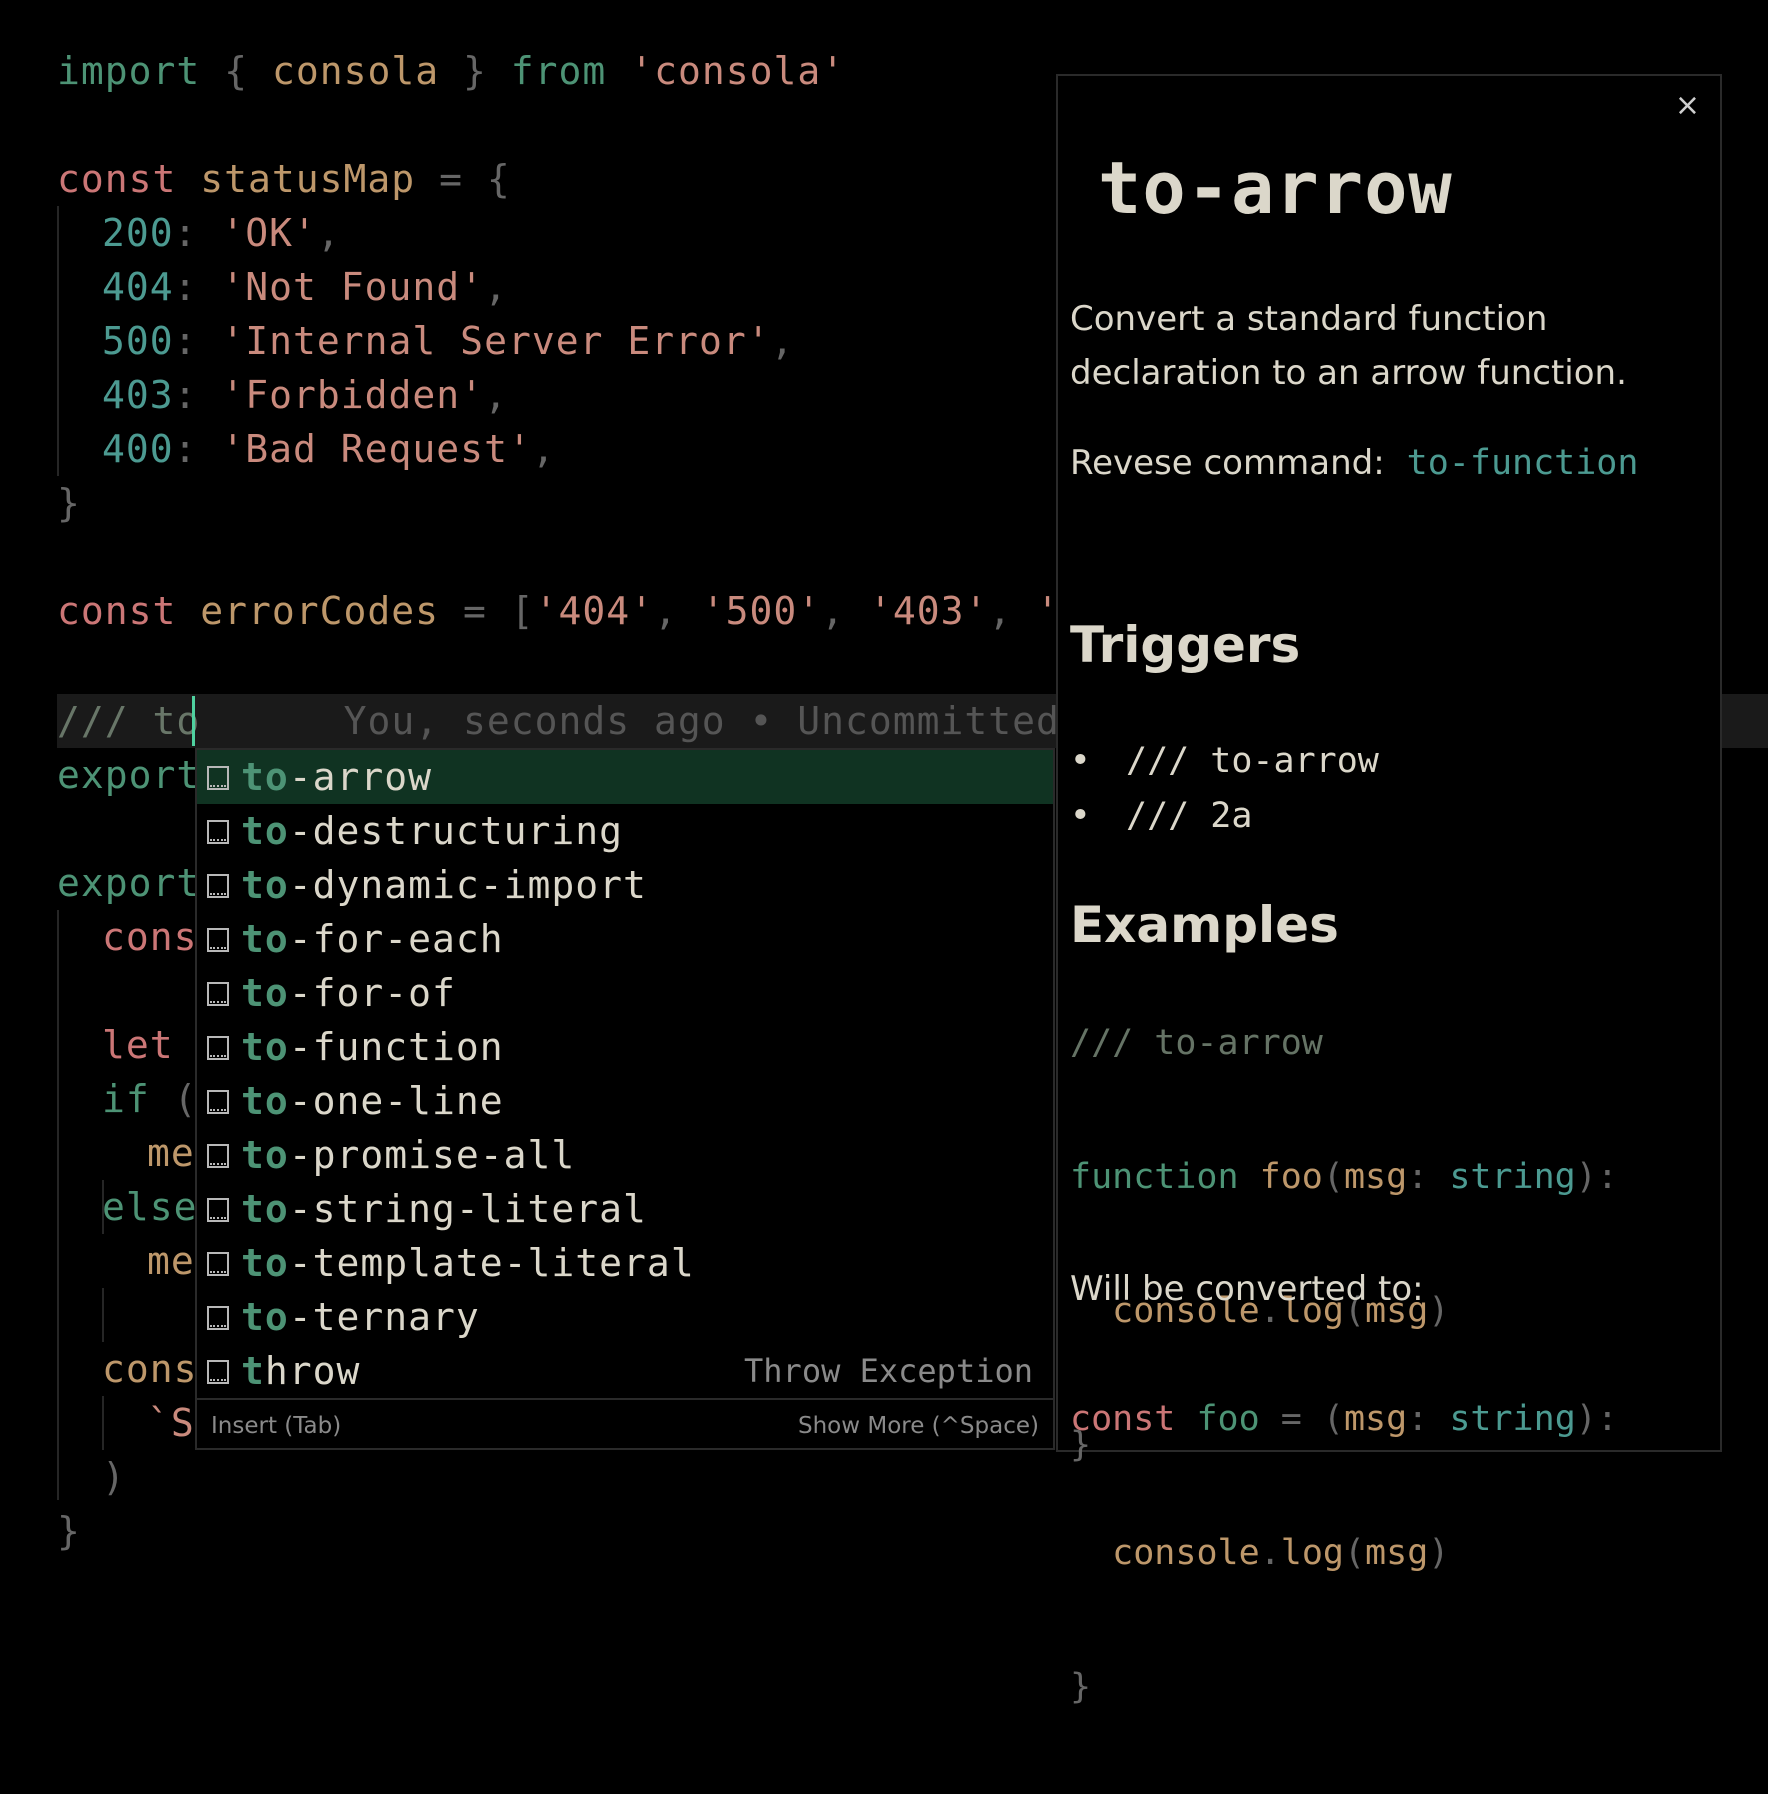  I want to click on keyword: from, so click(558, 71).